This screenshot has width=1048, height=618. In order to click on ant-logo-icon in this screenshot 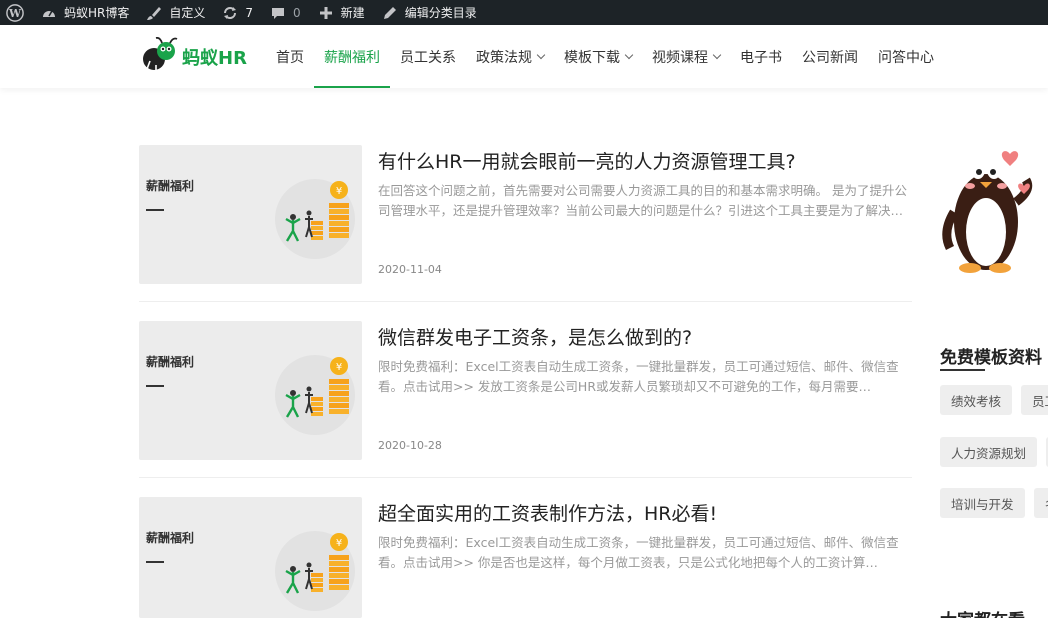, I will do `click(159, 56)`.